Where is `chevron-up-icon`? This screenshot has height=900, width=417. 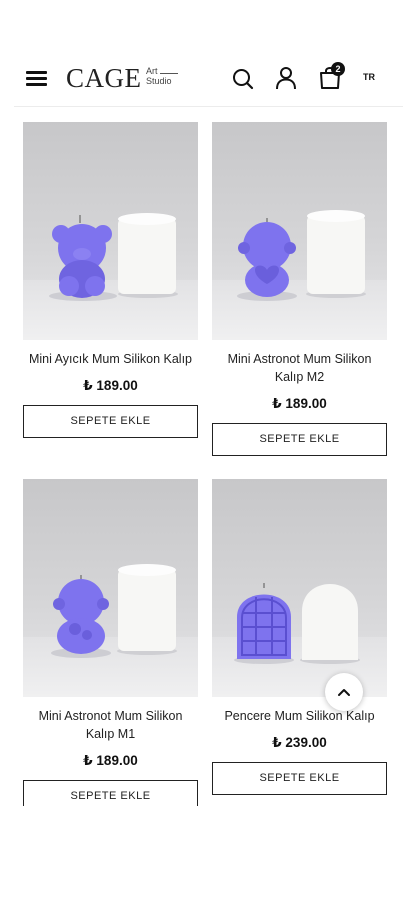 chevron-up-icon is located at coordinates (344, 692).